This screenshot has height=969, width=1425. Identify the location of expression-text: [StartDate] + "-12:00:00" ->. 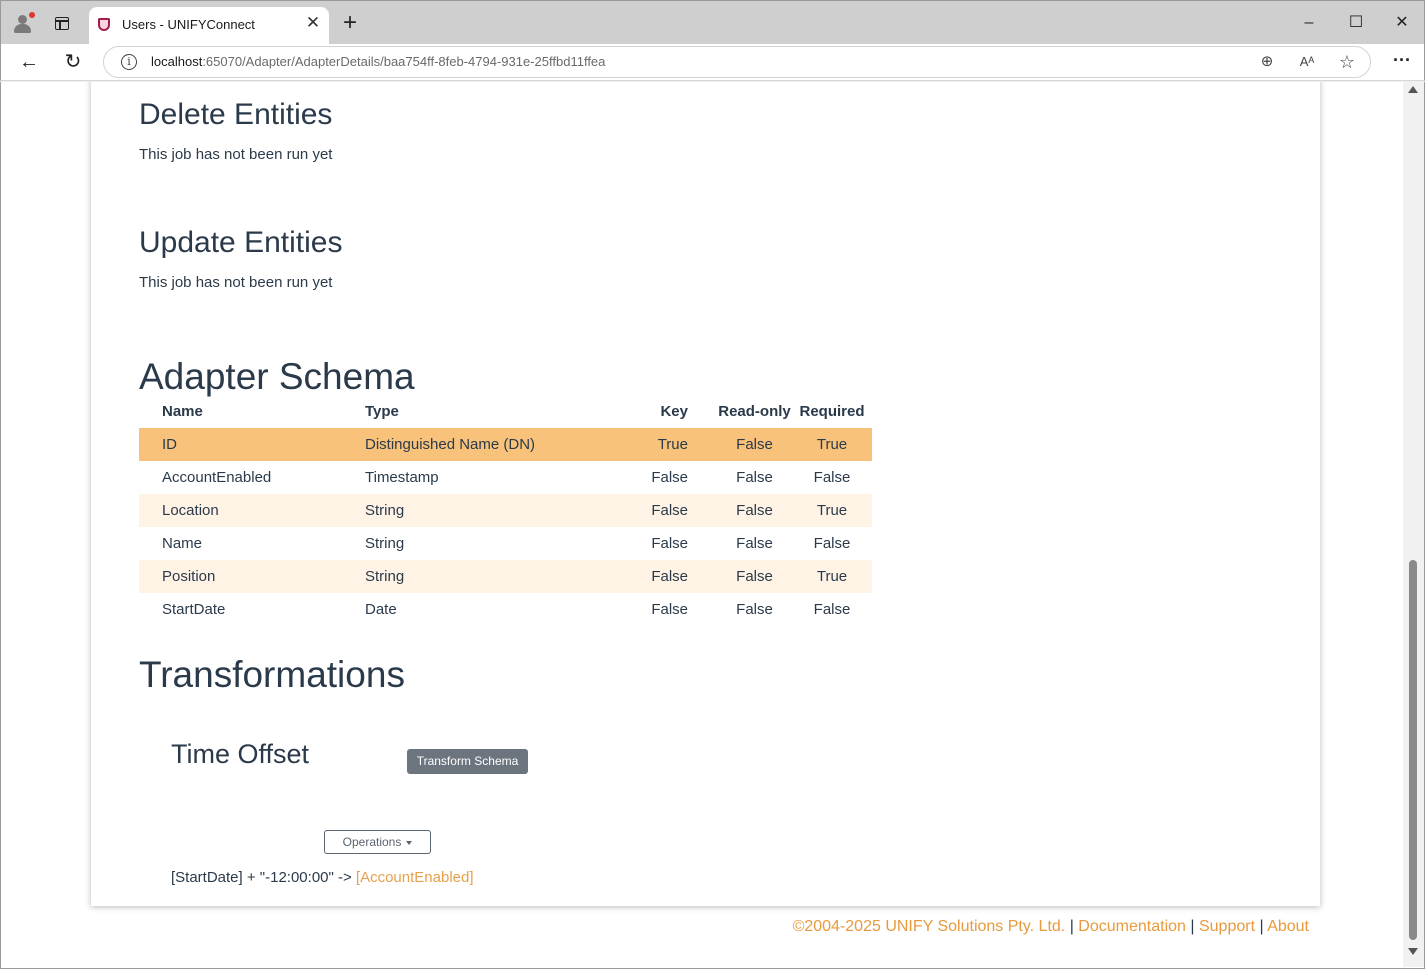
(263, 877).